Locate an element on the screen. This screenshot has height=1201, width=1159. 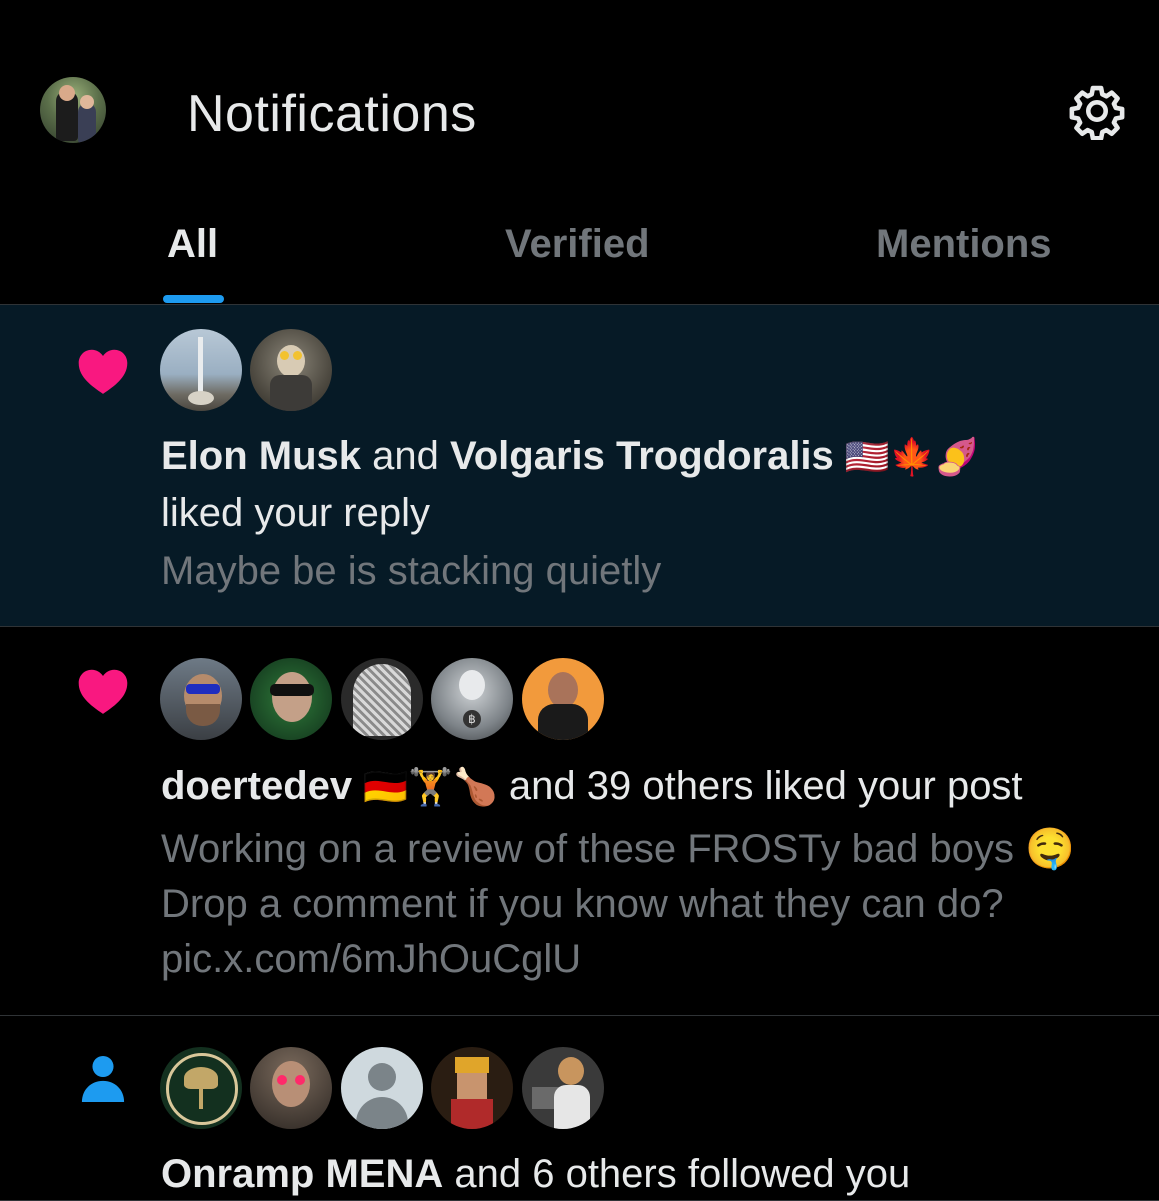
person-icon is located at coordinates (103, 1080).